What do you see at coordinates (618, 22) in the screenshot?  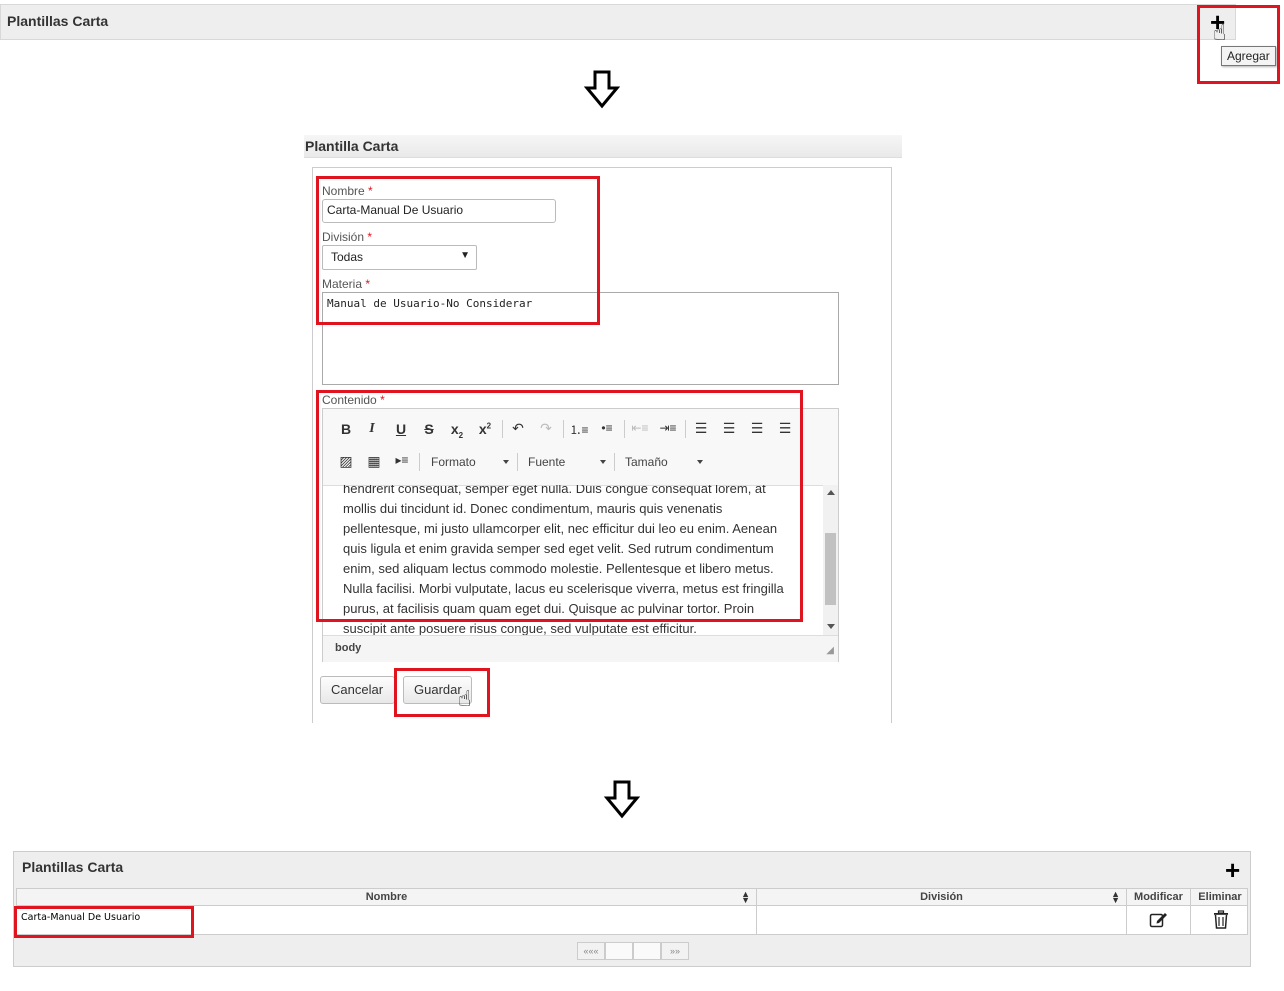 I see `list-header: Plantillas Carta` at bounding box center [618, 22].